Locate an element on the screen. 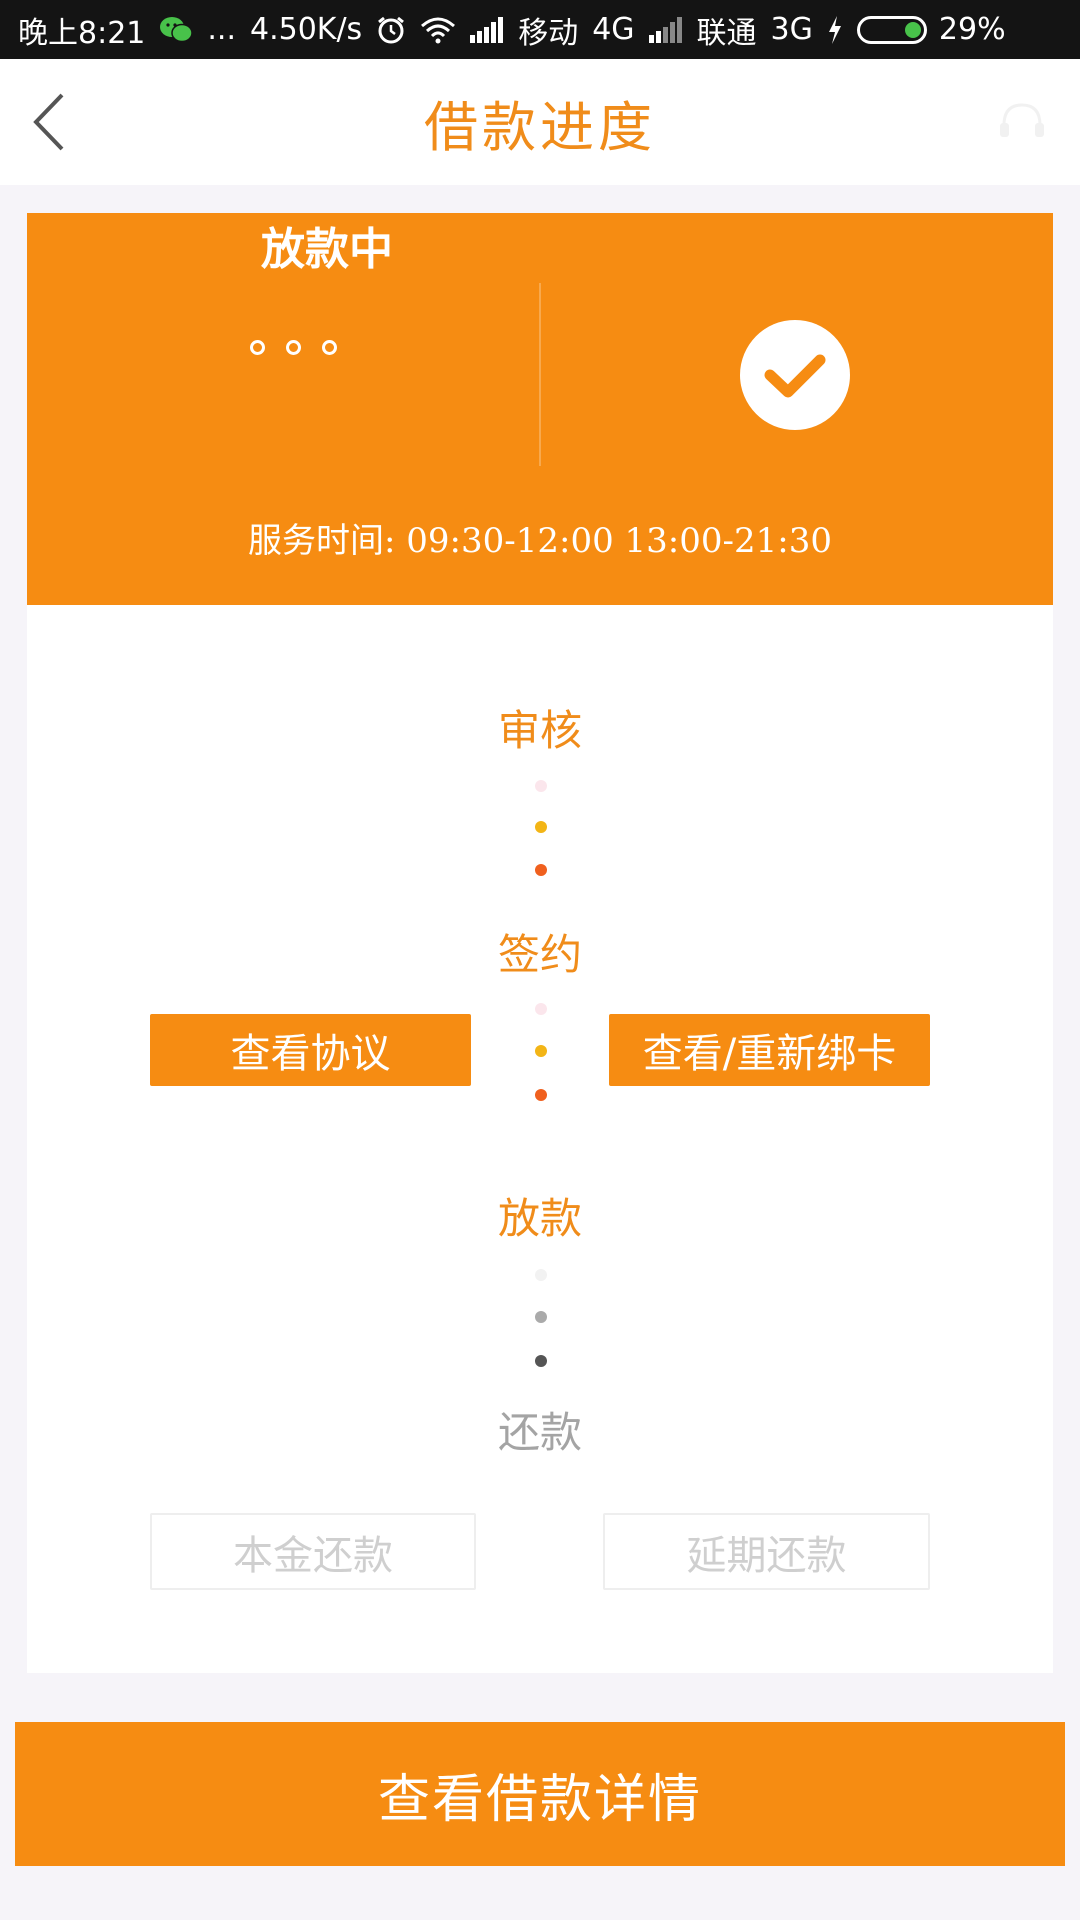 The height and width of the screenshot is (1920, 1080). step-disburse: 放款 is located at coordinates (539, 1218).